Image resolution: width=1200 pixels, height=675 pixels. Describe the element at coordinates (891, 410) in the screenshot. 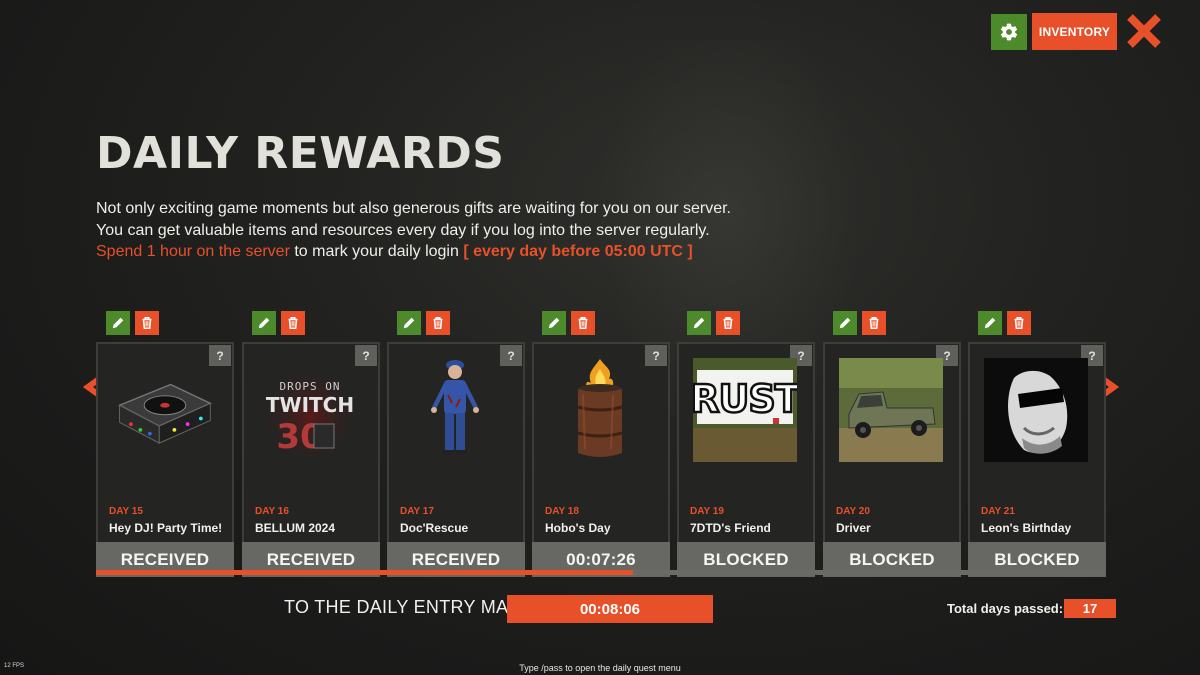

I see `truck-icon` at that location.